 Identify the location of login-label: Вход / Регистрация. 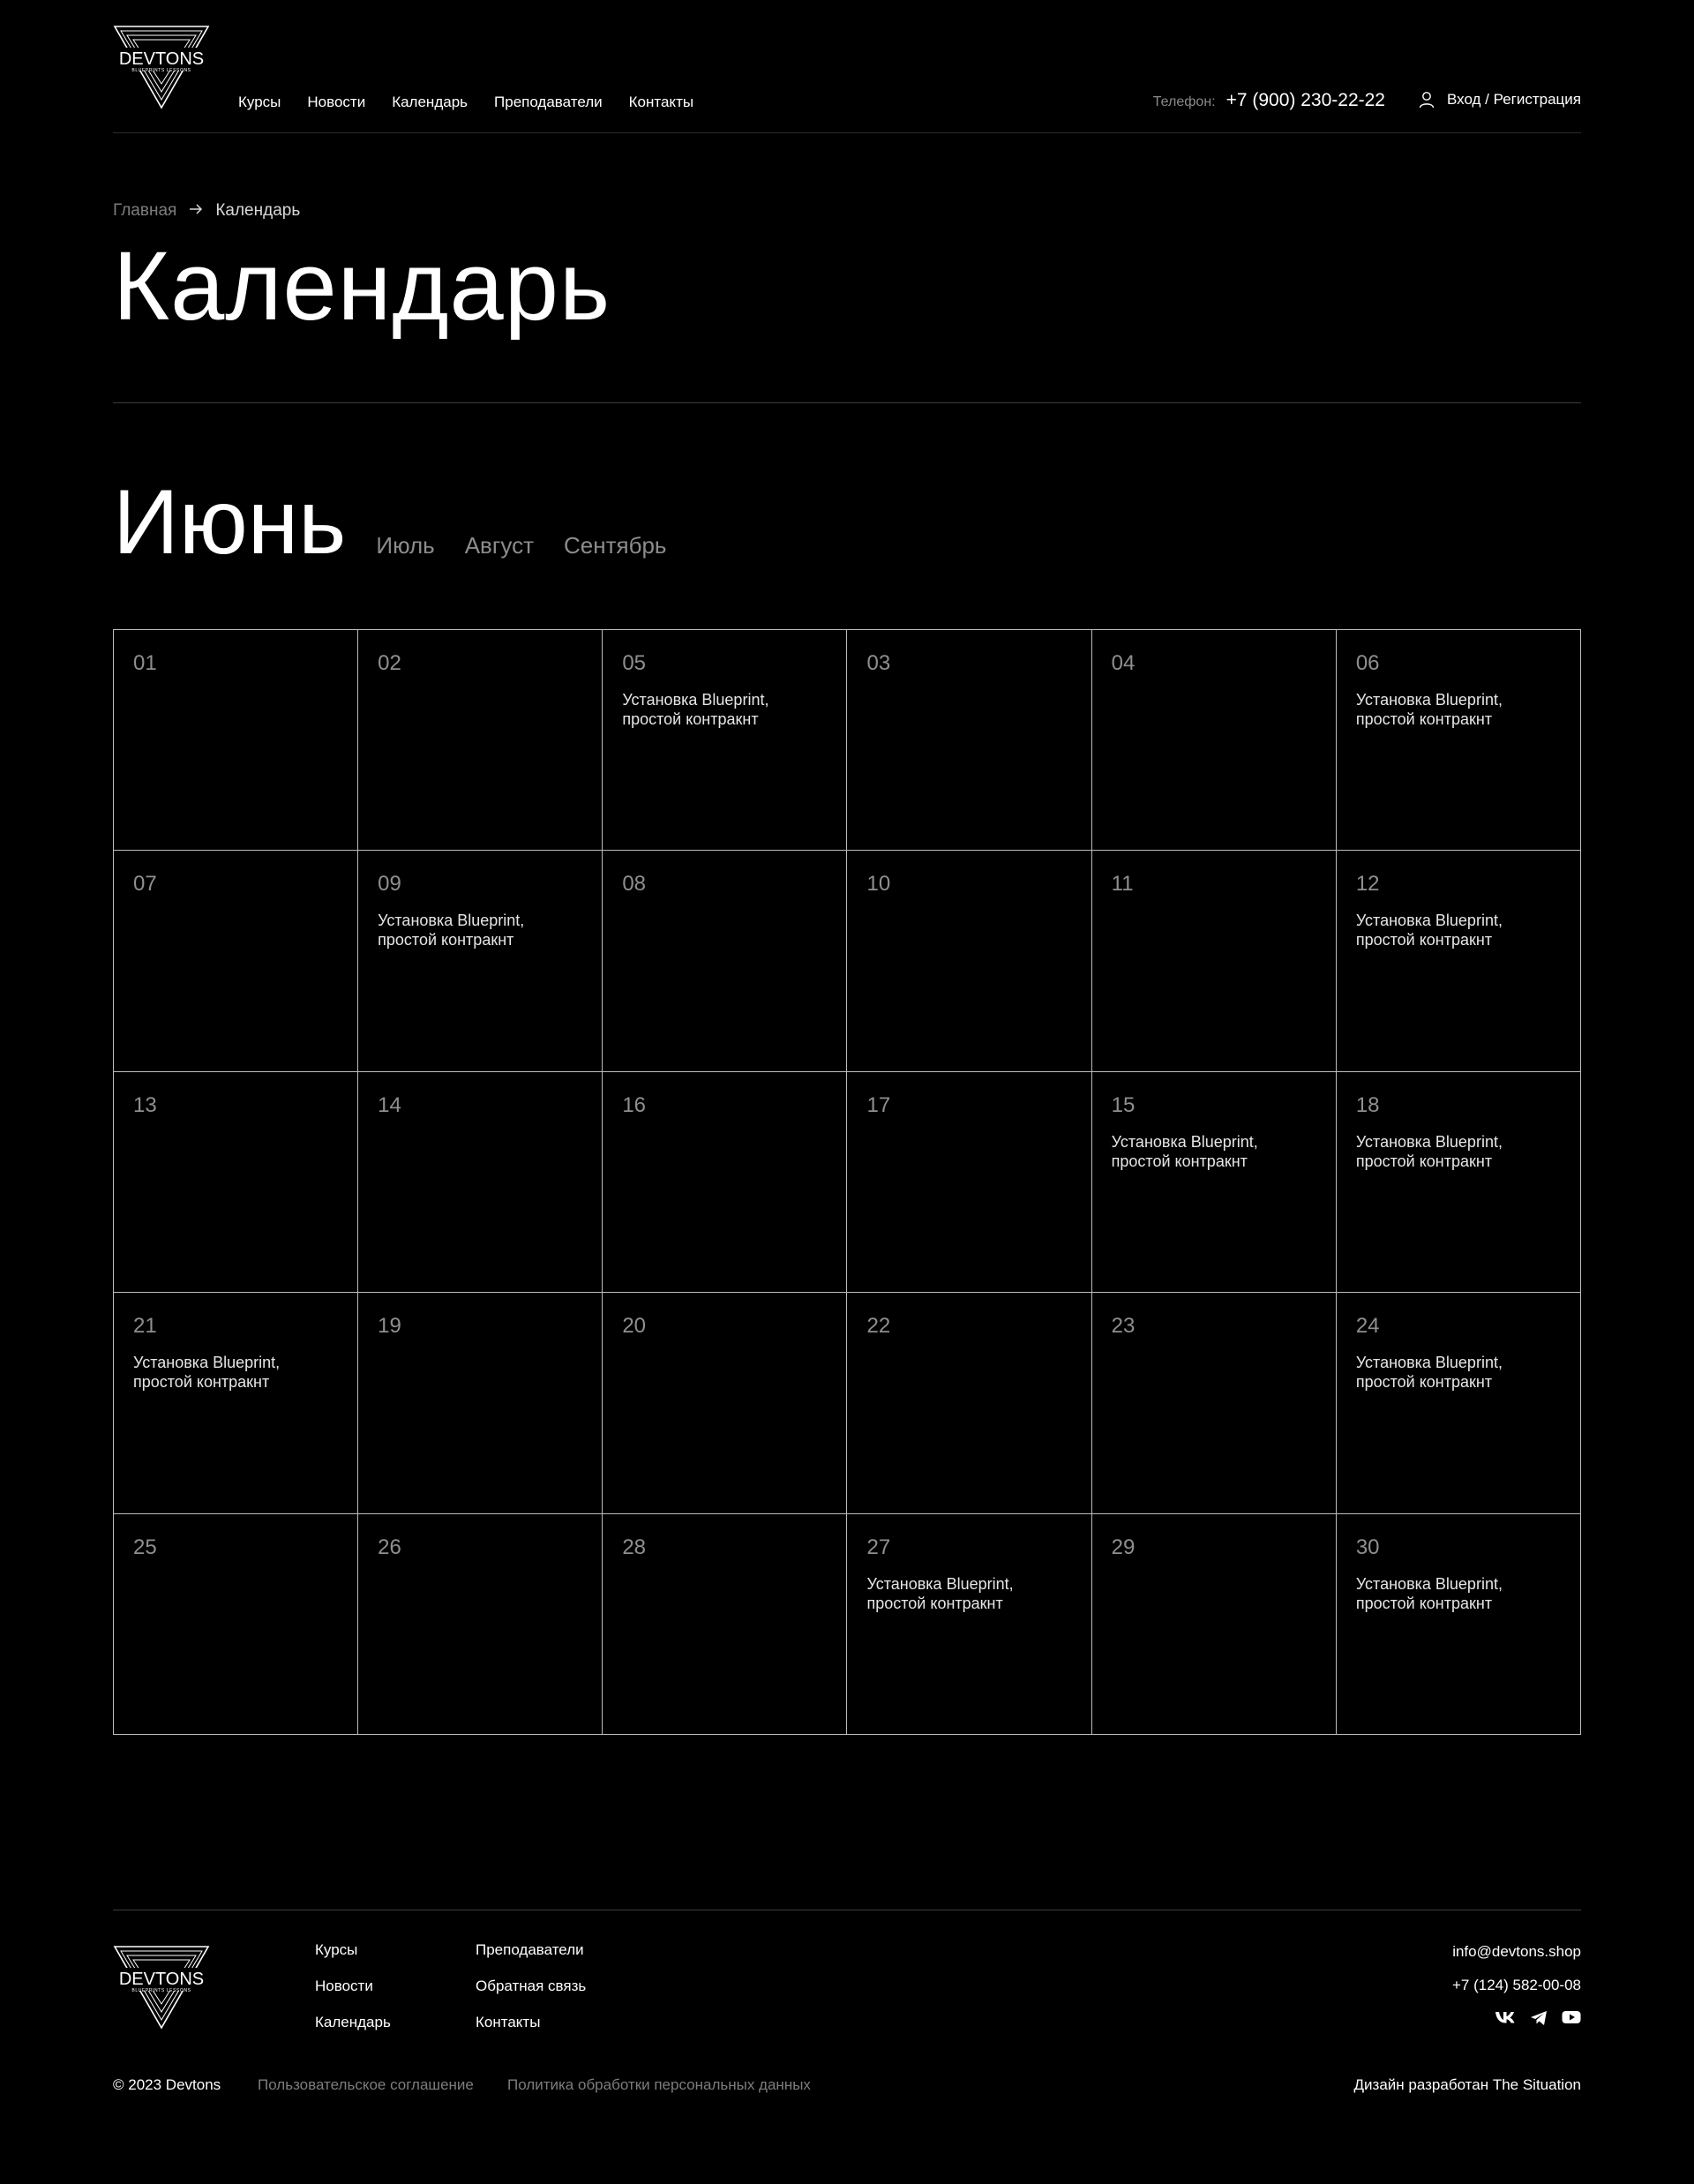
(1514, 99).